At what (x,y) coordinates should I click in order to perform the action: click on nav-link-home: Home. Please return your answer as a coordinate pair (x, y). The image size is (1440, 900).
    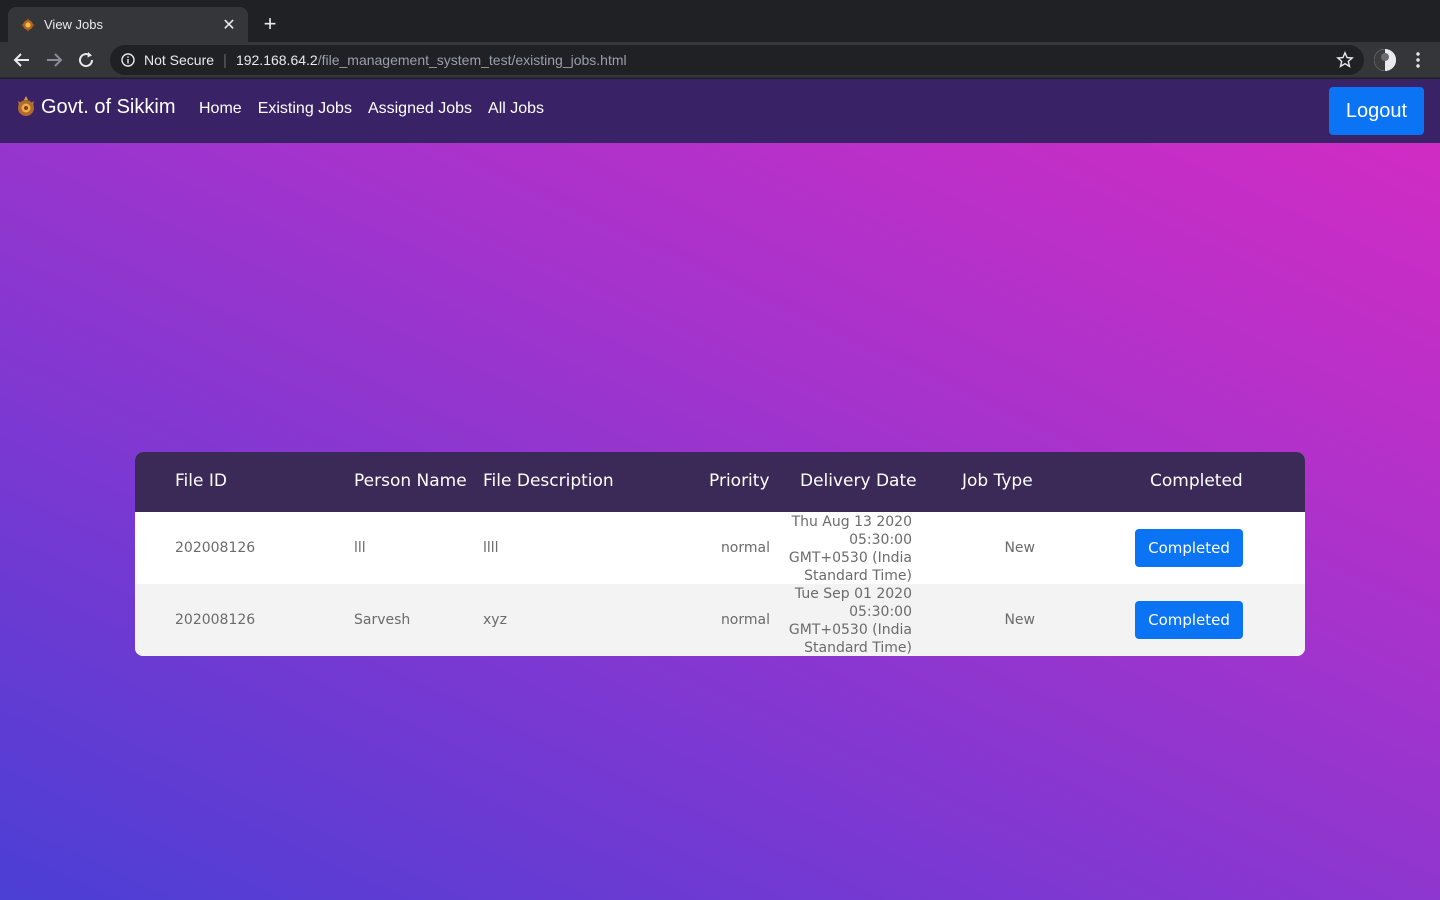
    Looking at the image, I should click on (220, 109).